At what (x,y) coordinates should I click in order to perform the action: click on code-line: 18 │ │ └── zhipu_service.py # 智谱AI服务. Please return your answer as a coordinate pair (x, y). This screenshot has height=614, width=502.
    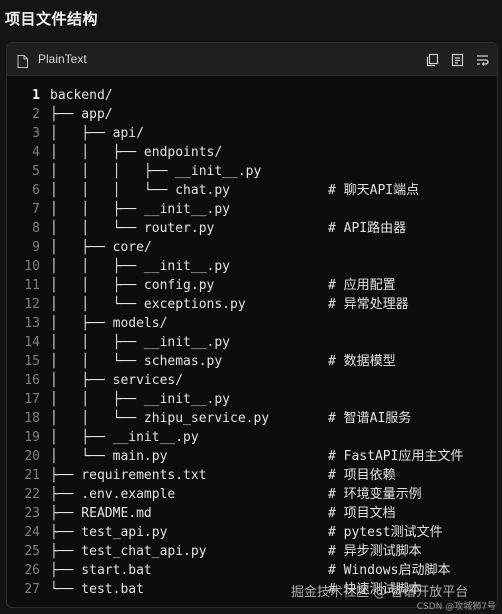
    Looking at the image, I should click on (252, 418).